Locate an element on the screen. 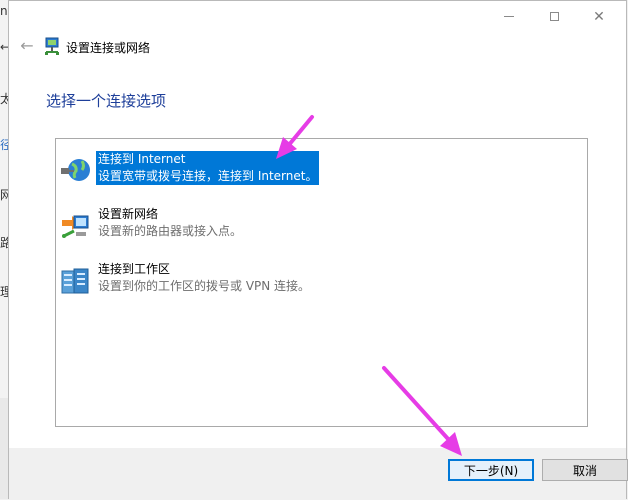 The height and width of the screenshot is (500, 628). page-instruction: 选择一个连接选项 is located at coordinates (106, 101).